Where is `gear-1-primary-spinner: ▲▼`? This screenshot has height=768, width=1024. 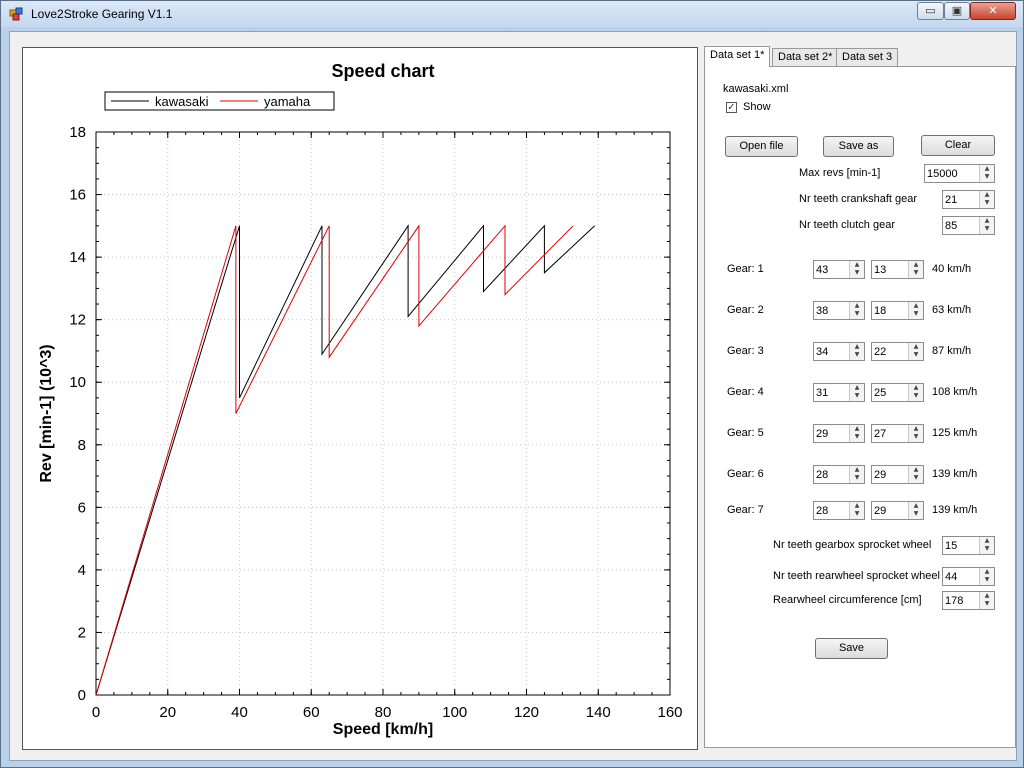 gear-1-primary-spinner: ▲▼ is located at coordinates (839, 269).